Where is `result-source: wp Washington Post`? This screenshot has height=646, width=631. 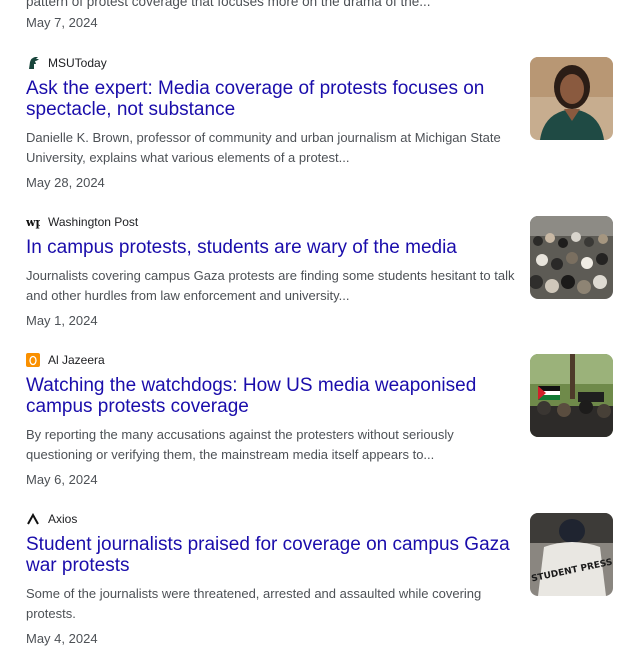 result-source: wp Washington Post is located at coordinates (82, 222).